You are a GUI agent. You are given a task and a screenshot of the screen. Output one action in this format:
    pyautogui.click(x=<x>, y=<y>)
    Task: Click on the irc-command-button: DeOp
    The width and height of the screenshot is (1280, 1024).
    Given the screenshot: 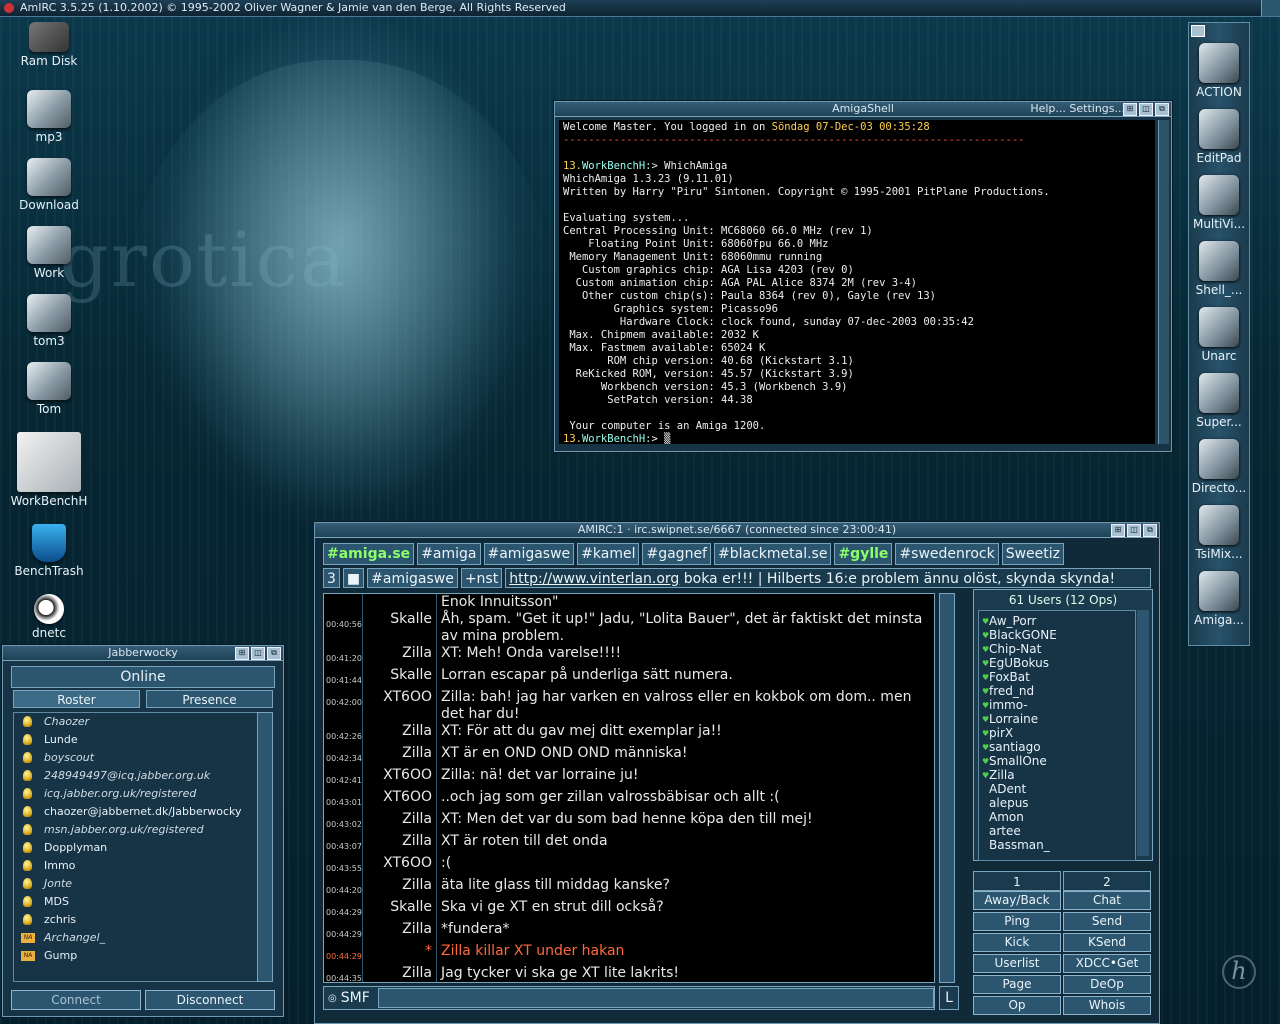 What is the action you would take?
    pyautogui.click(x=1107, y=984)
    